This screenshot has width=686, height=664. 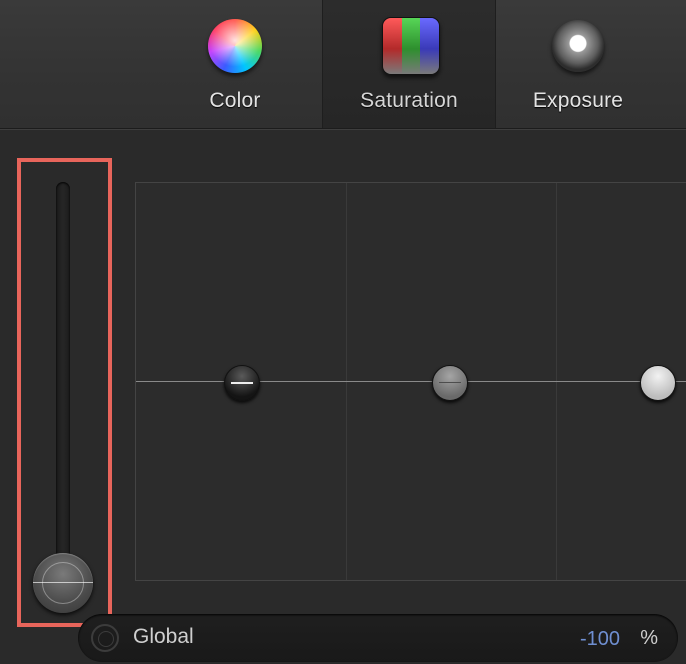 What do you see at coordinates (235, 100) in the screenshot?
I see `tab-label-color: Color` at bounding box center [235, 100].